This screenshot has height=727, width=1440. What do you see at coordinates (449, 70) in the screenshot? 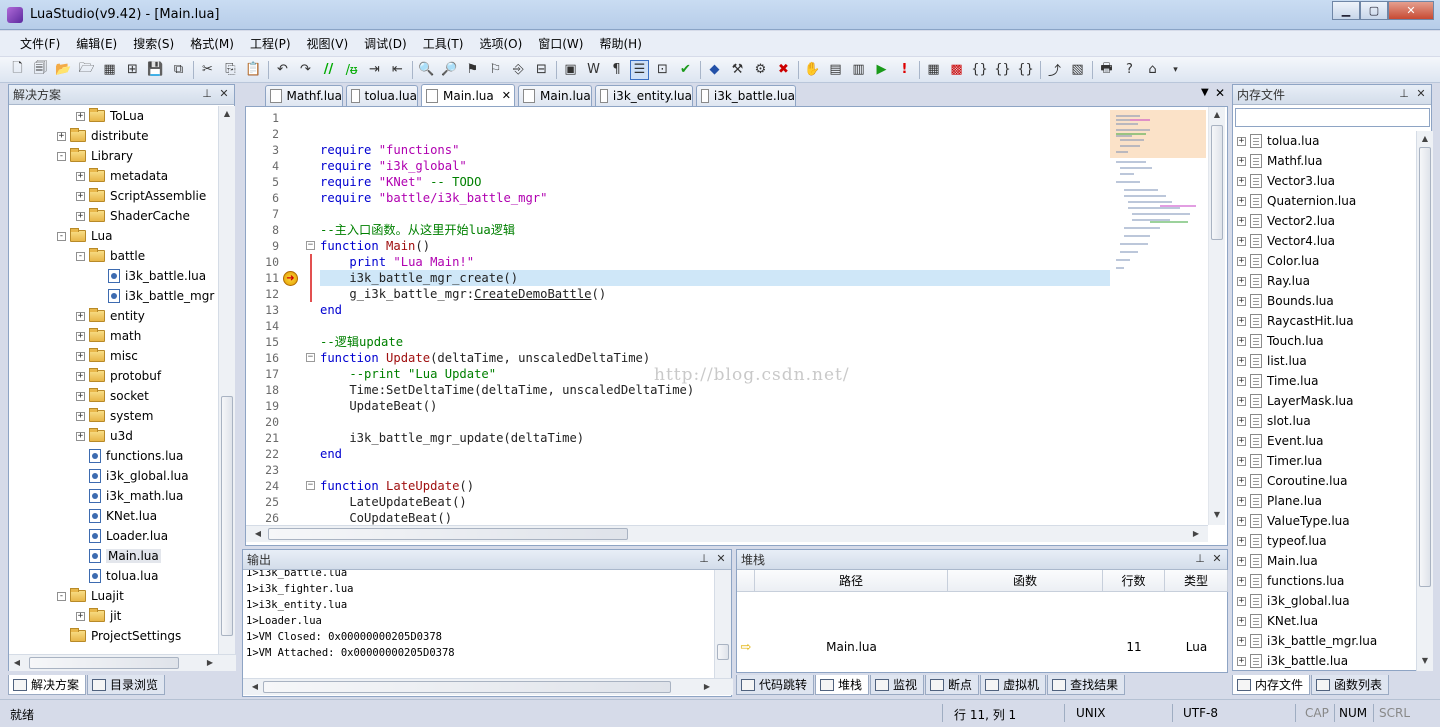
I see `find-next-icon: 🔎` at bounding box center [449, 70].